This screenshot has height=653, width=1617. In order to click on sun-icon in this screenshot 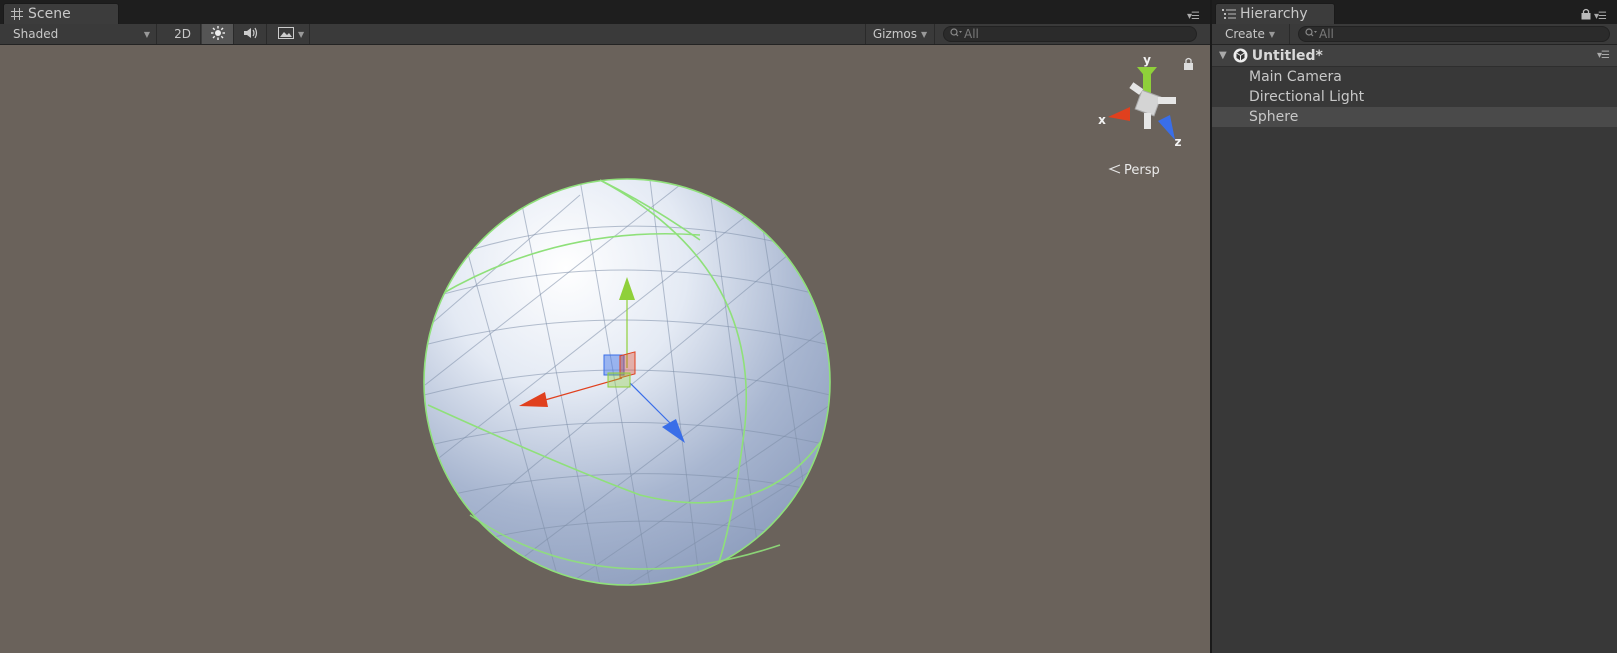, I will do `click(218, 34)`.